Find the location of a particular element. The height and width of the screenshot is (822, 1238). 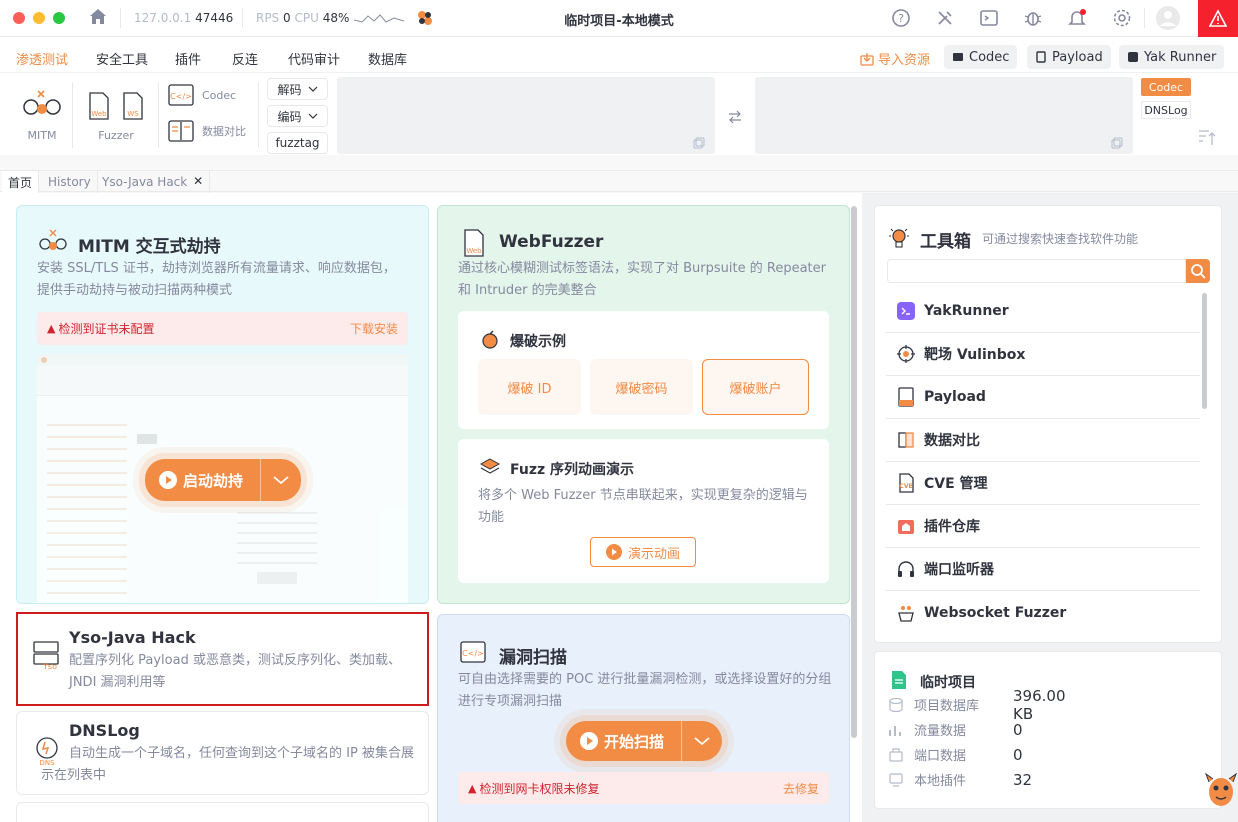

fix-permission-link: 去修复 is located at coordinates (801, 788).